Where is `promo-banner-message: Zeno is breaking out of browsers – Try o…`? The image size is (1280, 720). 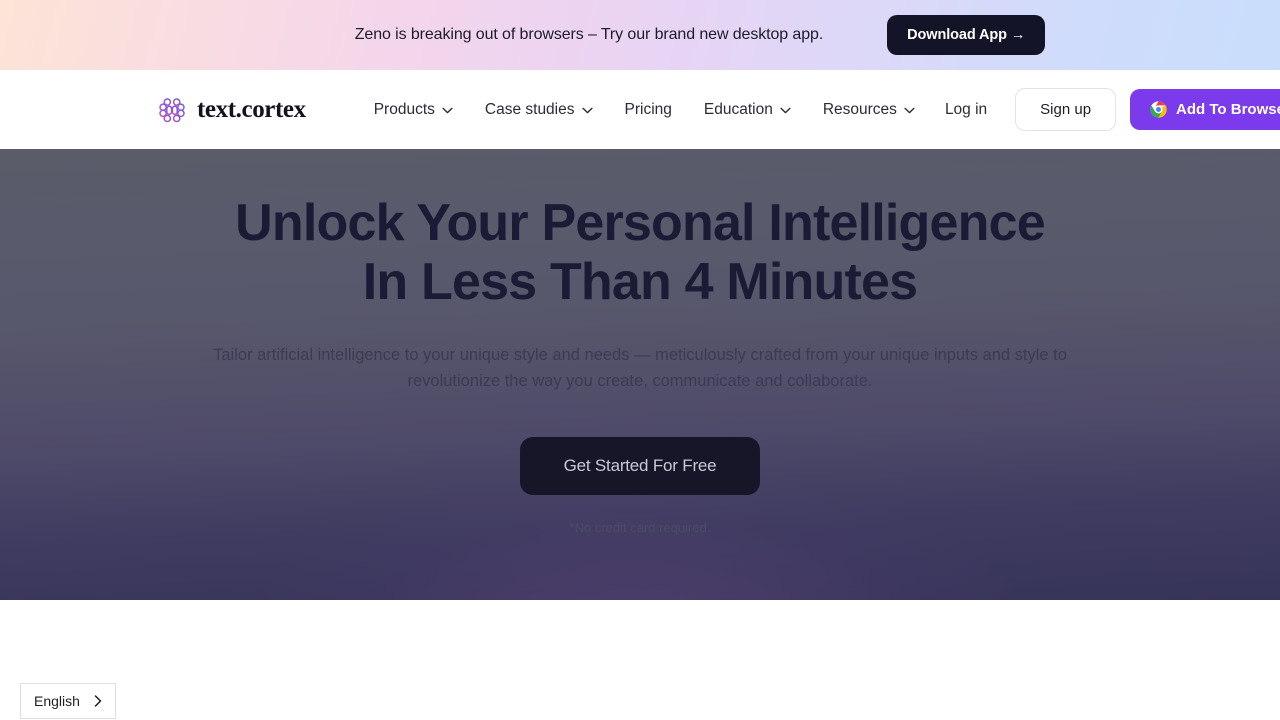 promo-banner-message: Zeno is breaking out of browsers – Try o… is located at coordinates (589, 34).